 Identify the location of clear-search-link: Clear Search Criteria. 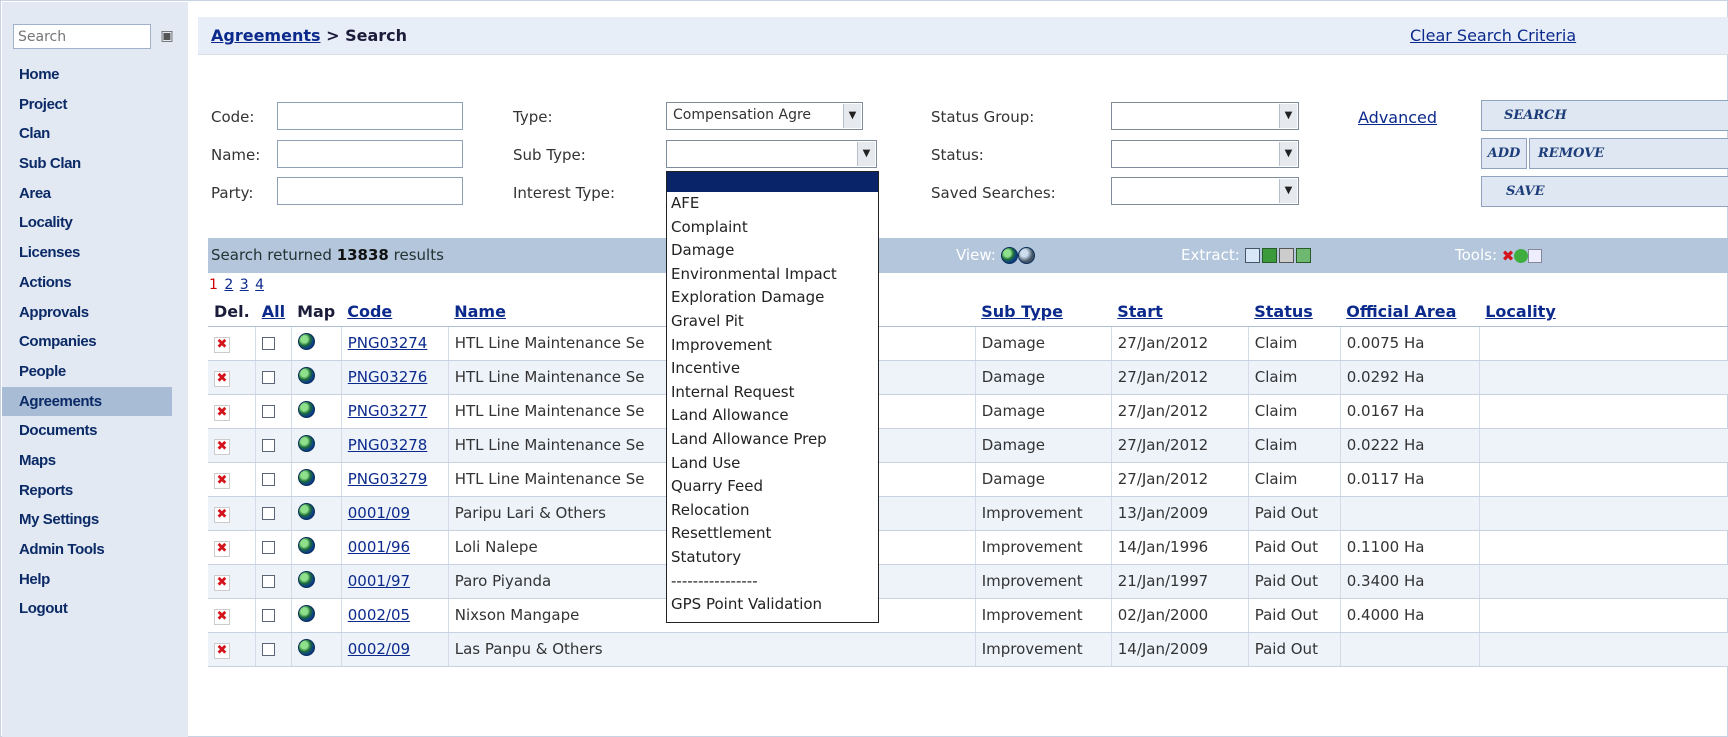
(1493, 35).